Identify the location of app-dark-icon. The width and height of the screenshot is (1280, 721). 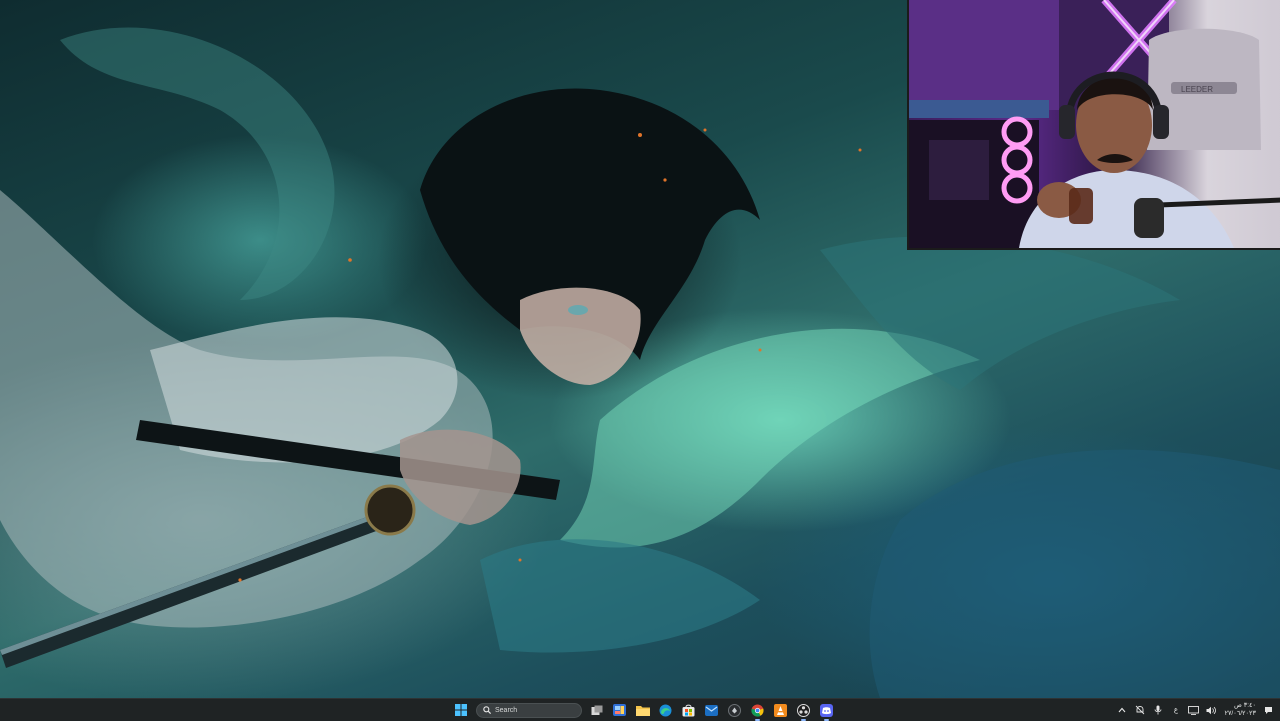
(734, 710).